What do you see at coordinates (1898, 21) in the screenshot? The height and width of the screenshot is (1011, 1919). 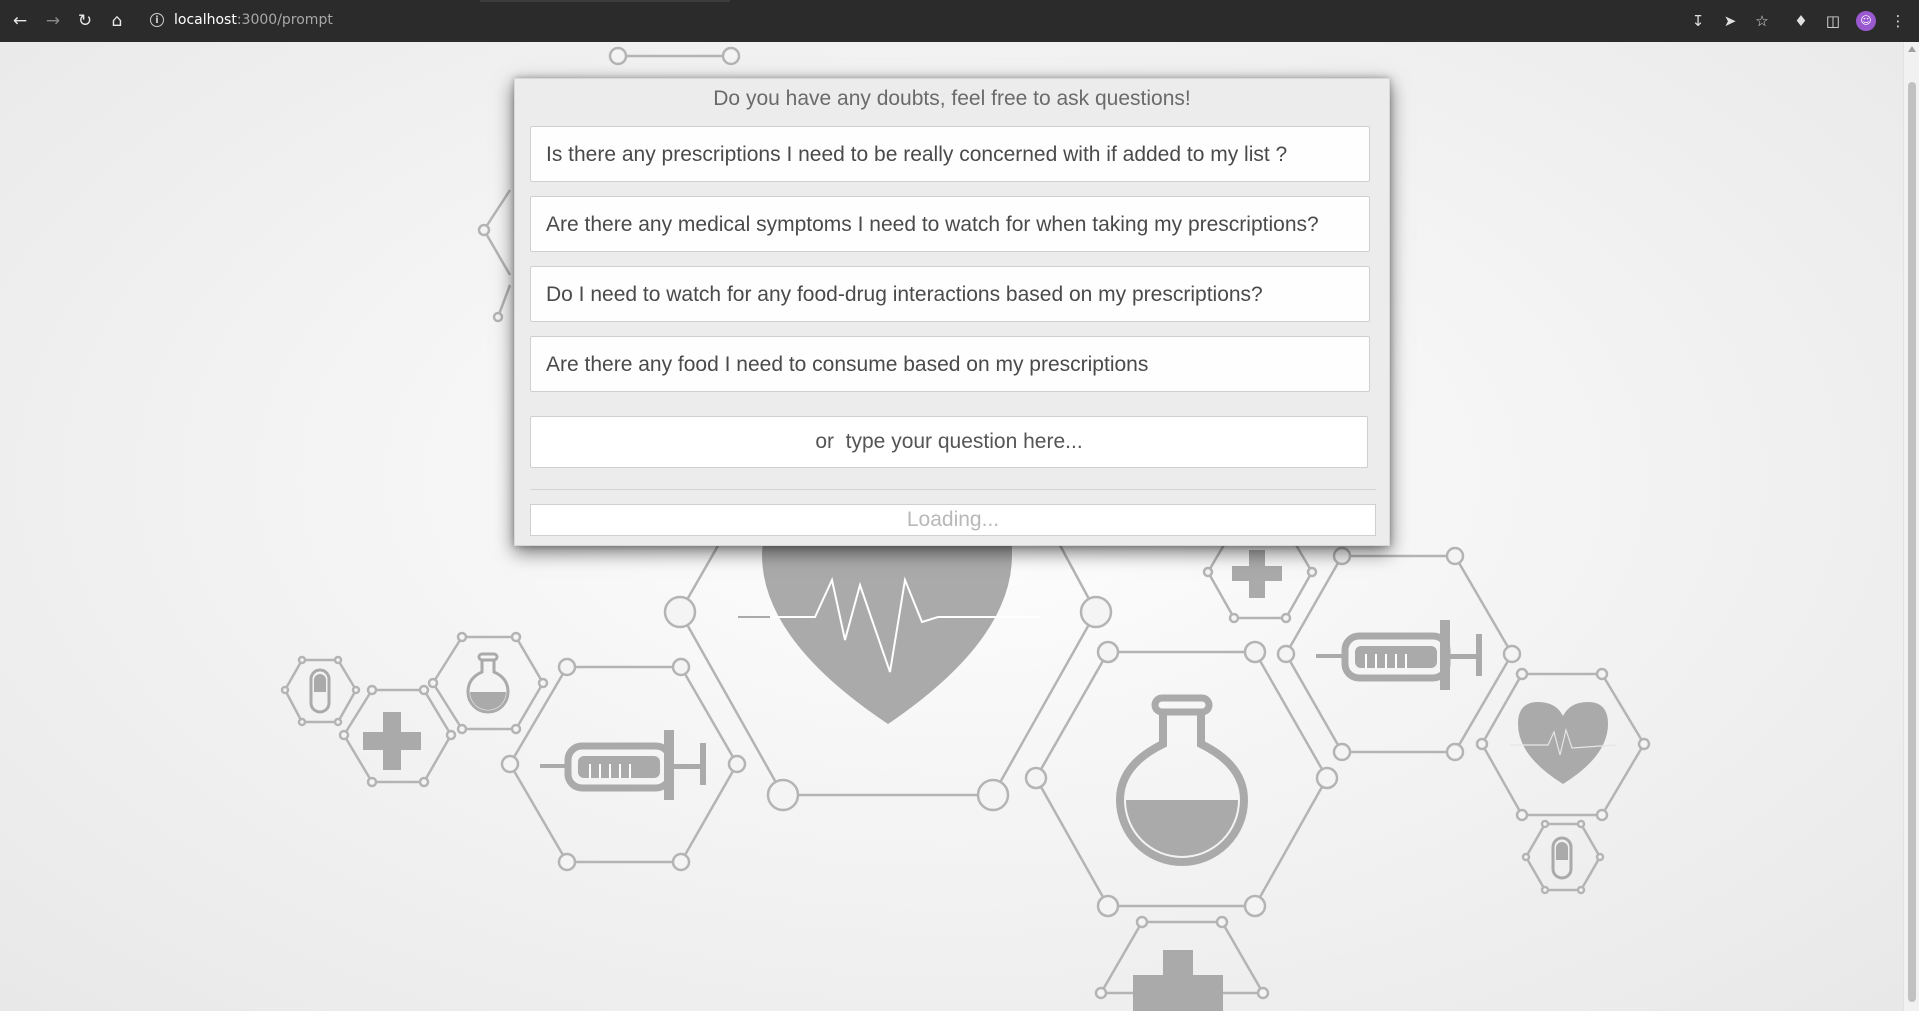 I see `menu-kebab-icon: ⋮` at bounding box center [1898, 21].